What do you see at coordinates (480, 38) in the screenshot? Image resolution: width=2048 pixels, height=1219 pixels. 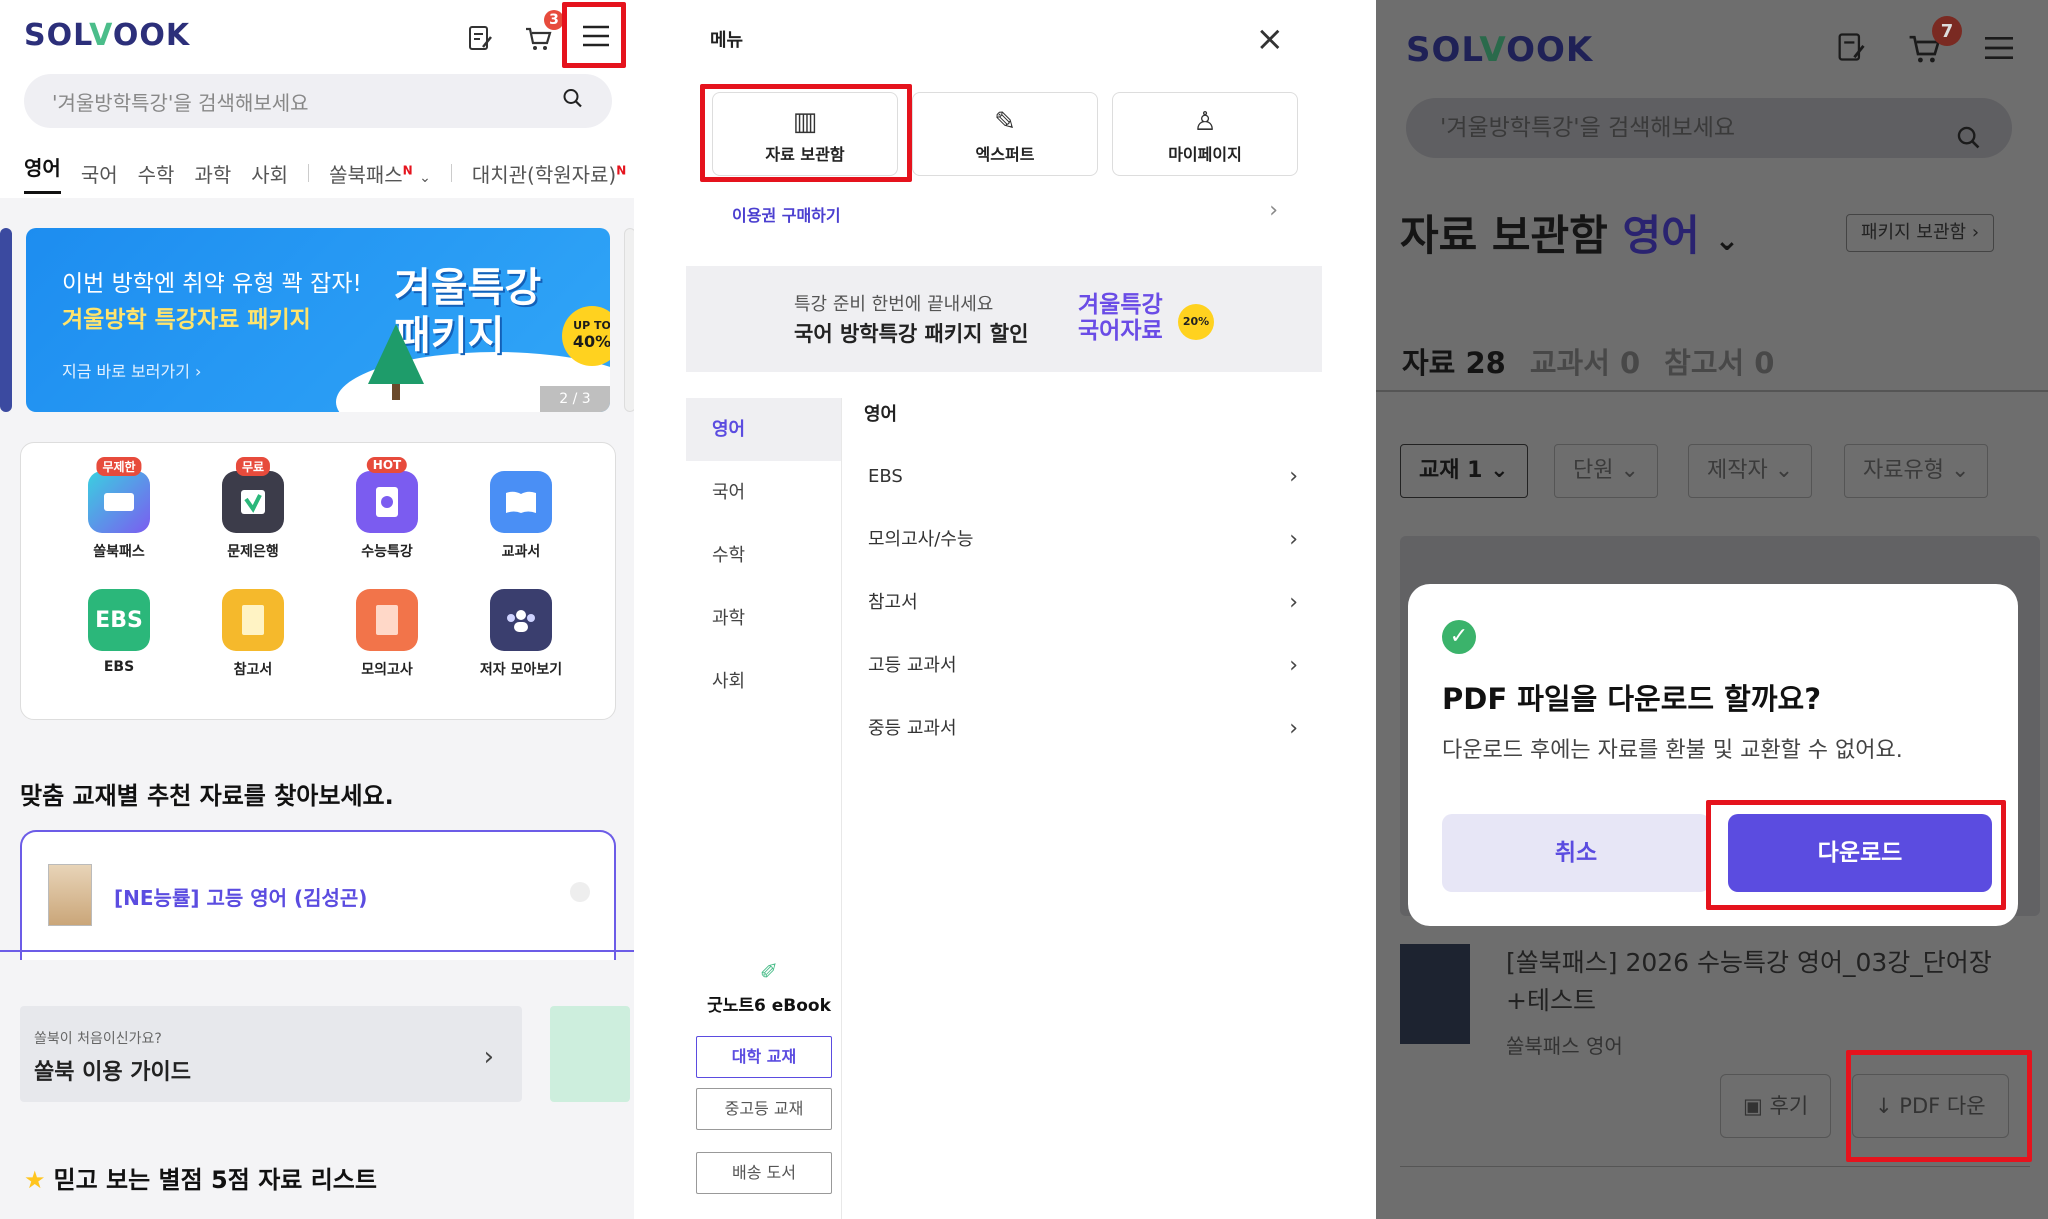 I see `note-edit-icon` at bounding box center [480, 38].